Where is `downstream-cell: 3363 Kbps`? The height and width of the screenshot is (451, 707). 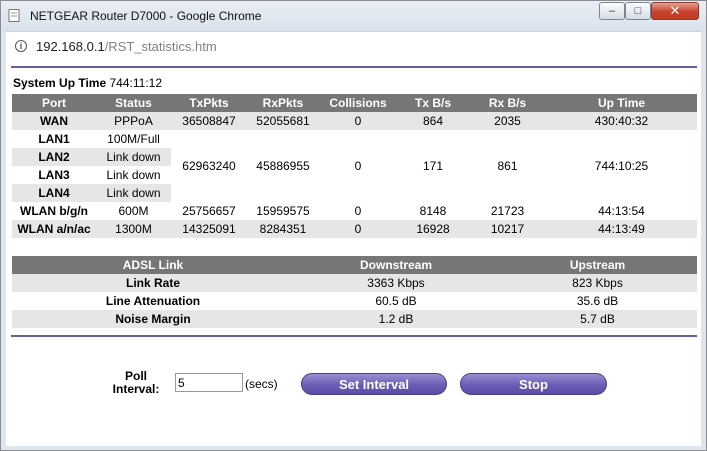
downstream-cell: 3363 Kbps is located at coordinates (396, 283).